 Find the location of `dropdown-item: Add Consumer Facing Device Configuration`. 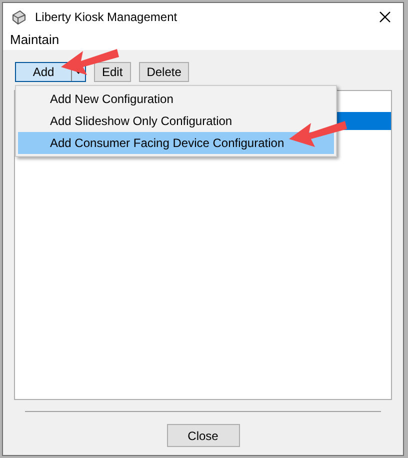

dropdown-item: Add Consumer Facing Device Configuration is located at coordinates (176, 143).